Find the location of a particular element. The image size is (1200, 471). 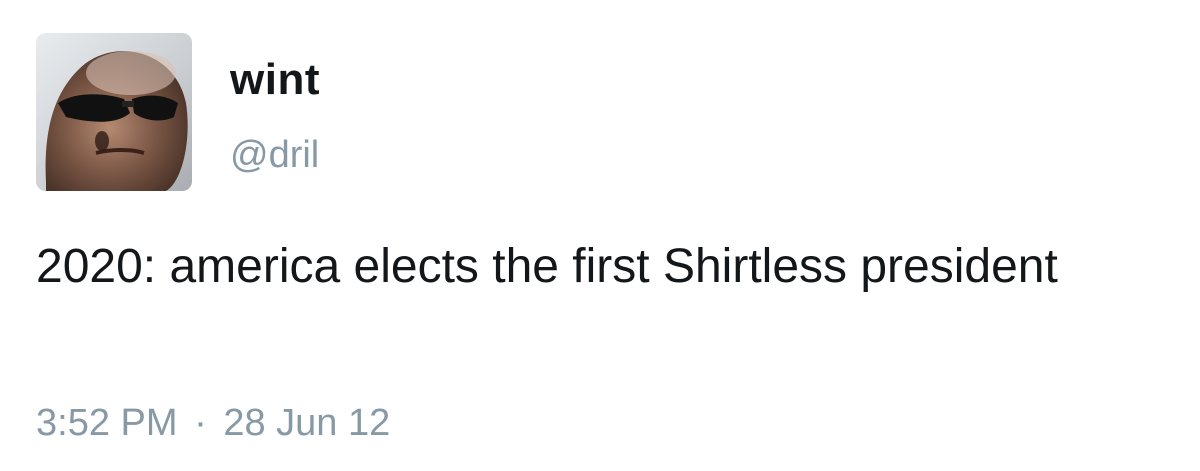

tweet-time: 3:52 PM is located at coordinates (107, 423).